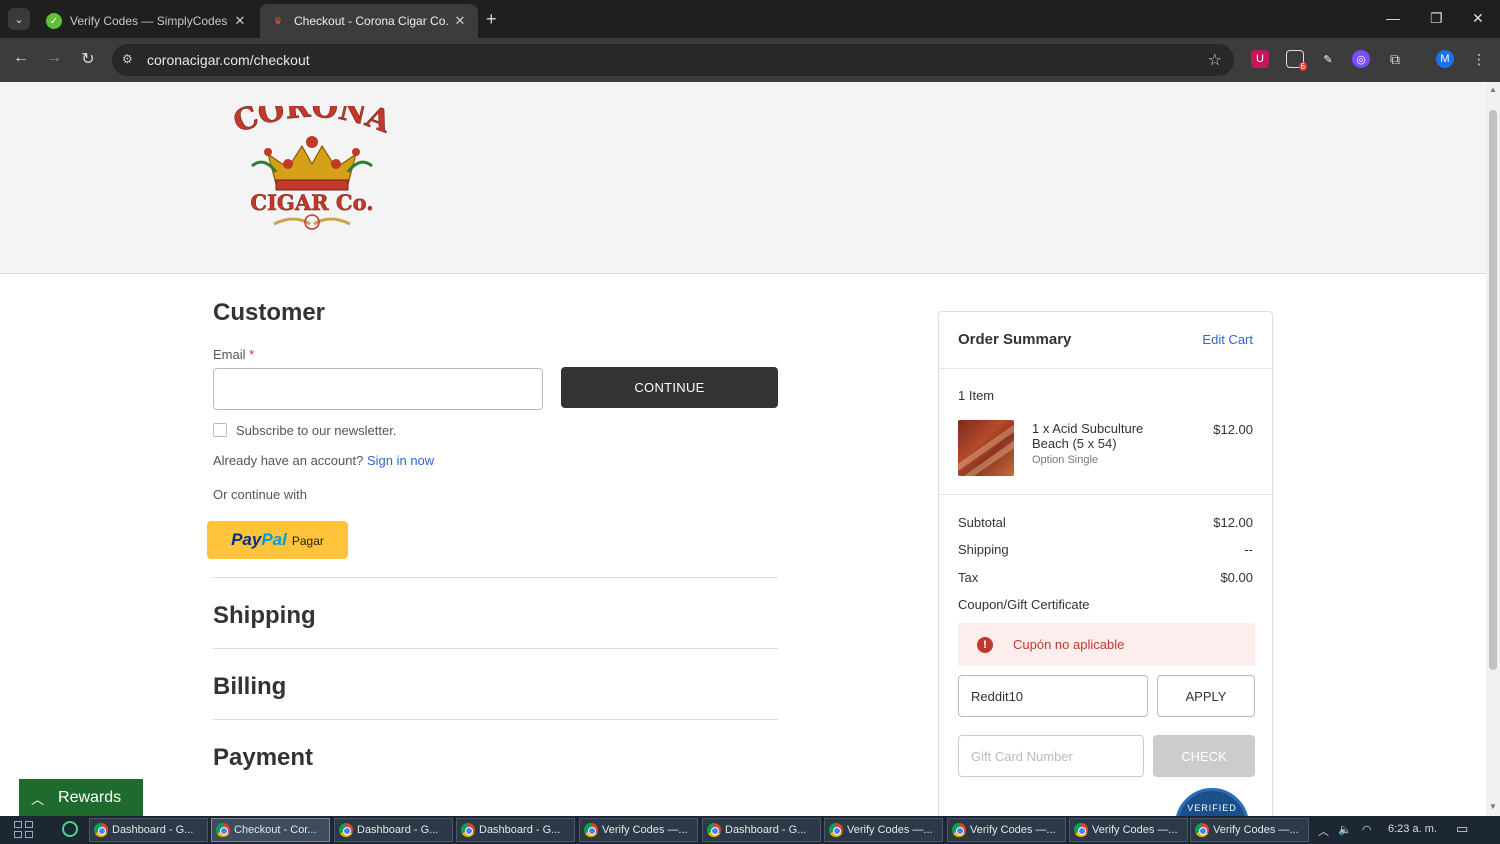 This screenshot has height=844, width=1500. I want to click on account-prompt: Already have an account?, so click(288, 460).